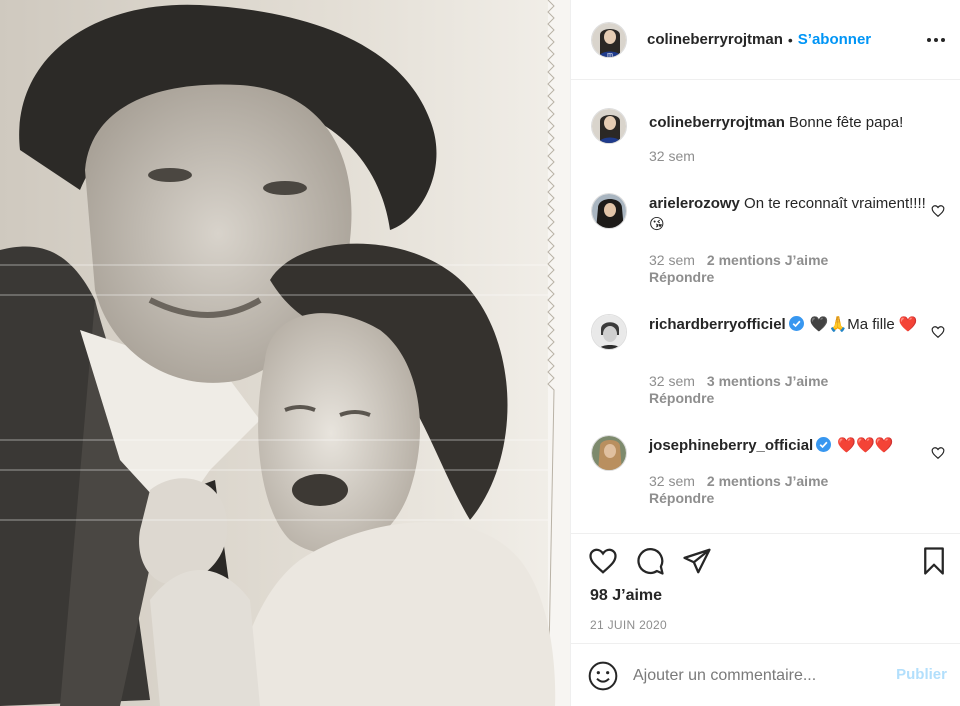 The height and width of the screenshot is (706, 960). I want to click on author-avatar: m, so click(609, 39).